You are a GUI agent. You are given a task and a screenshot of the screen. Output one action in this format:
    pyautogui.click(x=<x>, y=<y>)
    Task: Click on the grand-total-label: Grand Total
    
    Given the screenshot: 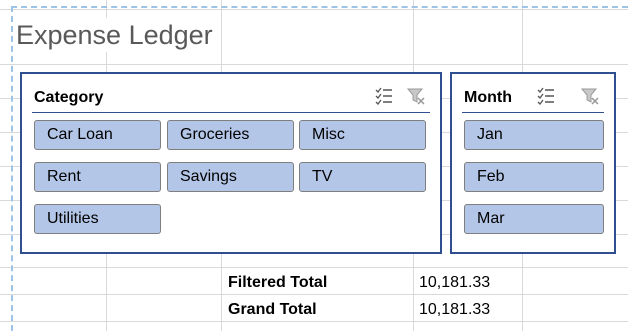 What is the action you would take?
    pyautogui.click(x=272, y=309)
    